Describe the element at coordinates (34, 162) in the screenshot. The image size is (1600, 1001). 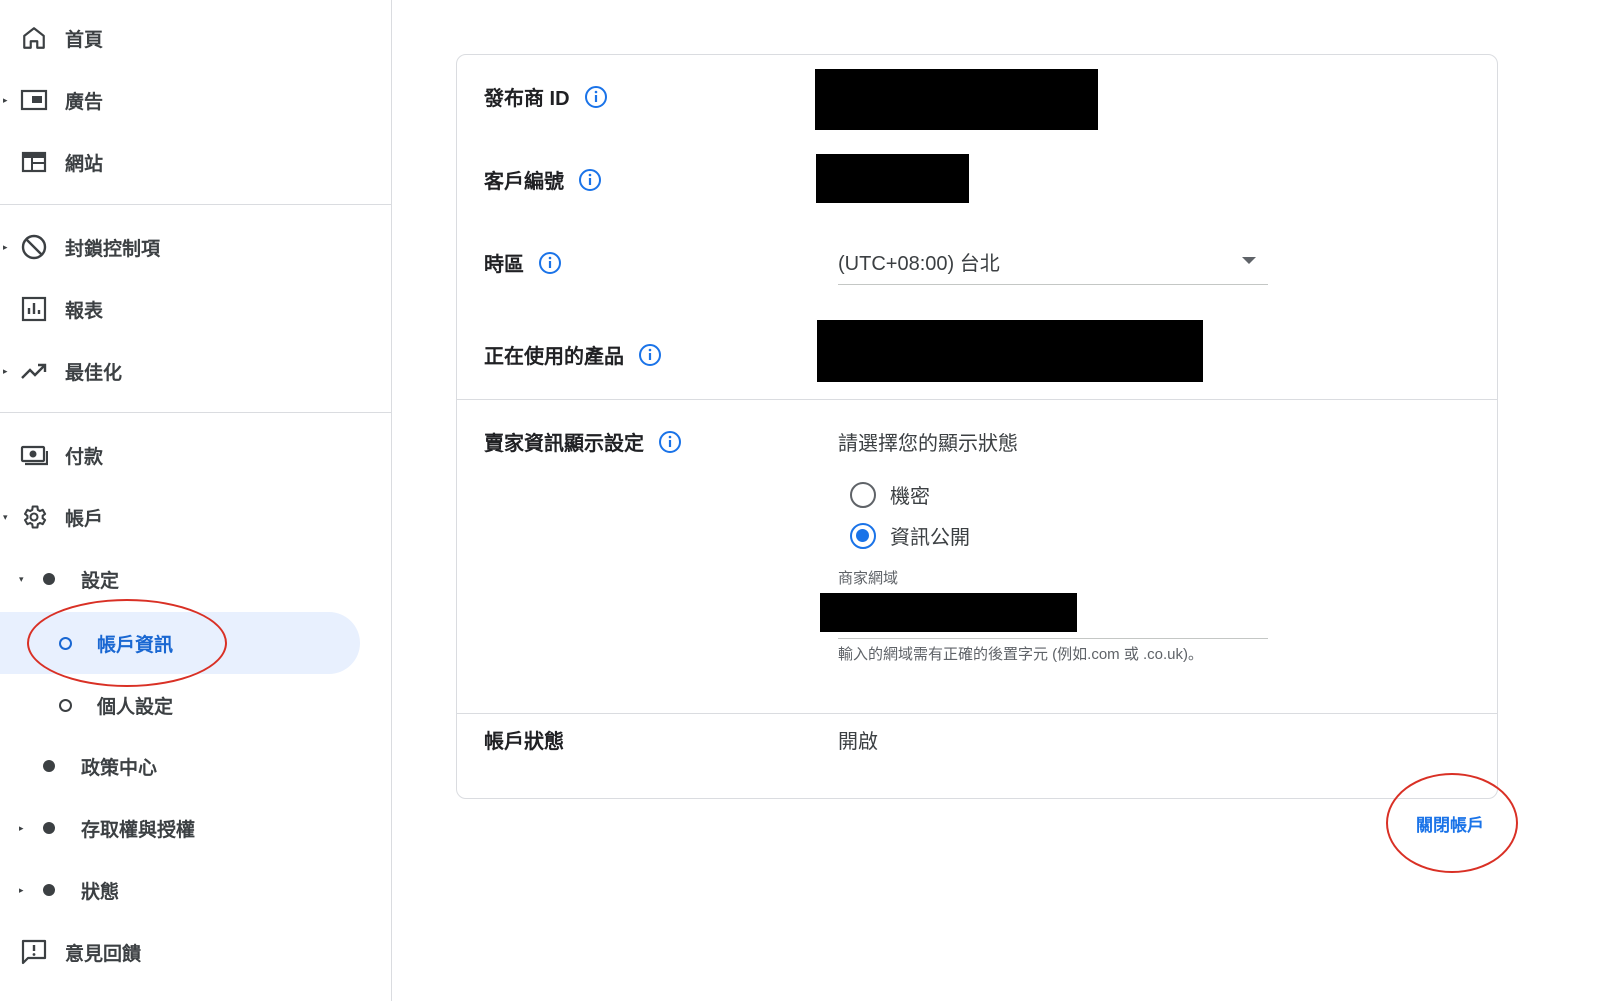
I see `sites-icon` at that location.